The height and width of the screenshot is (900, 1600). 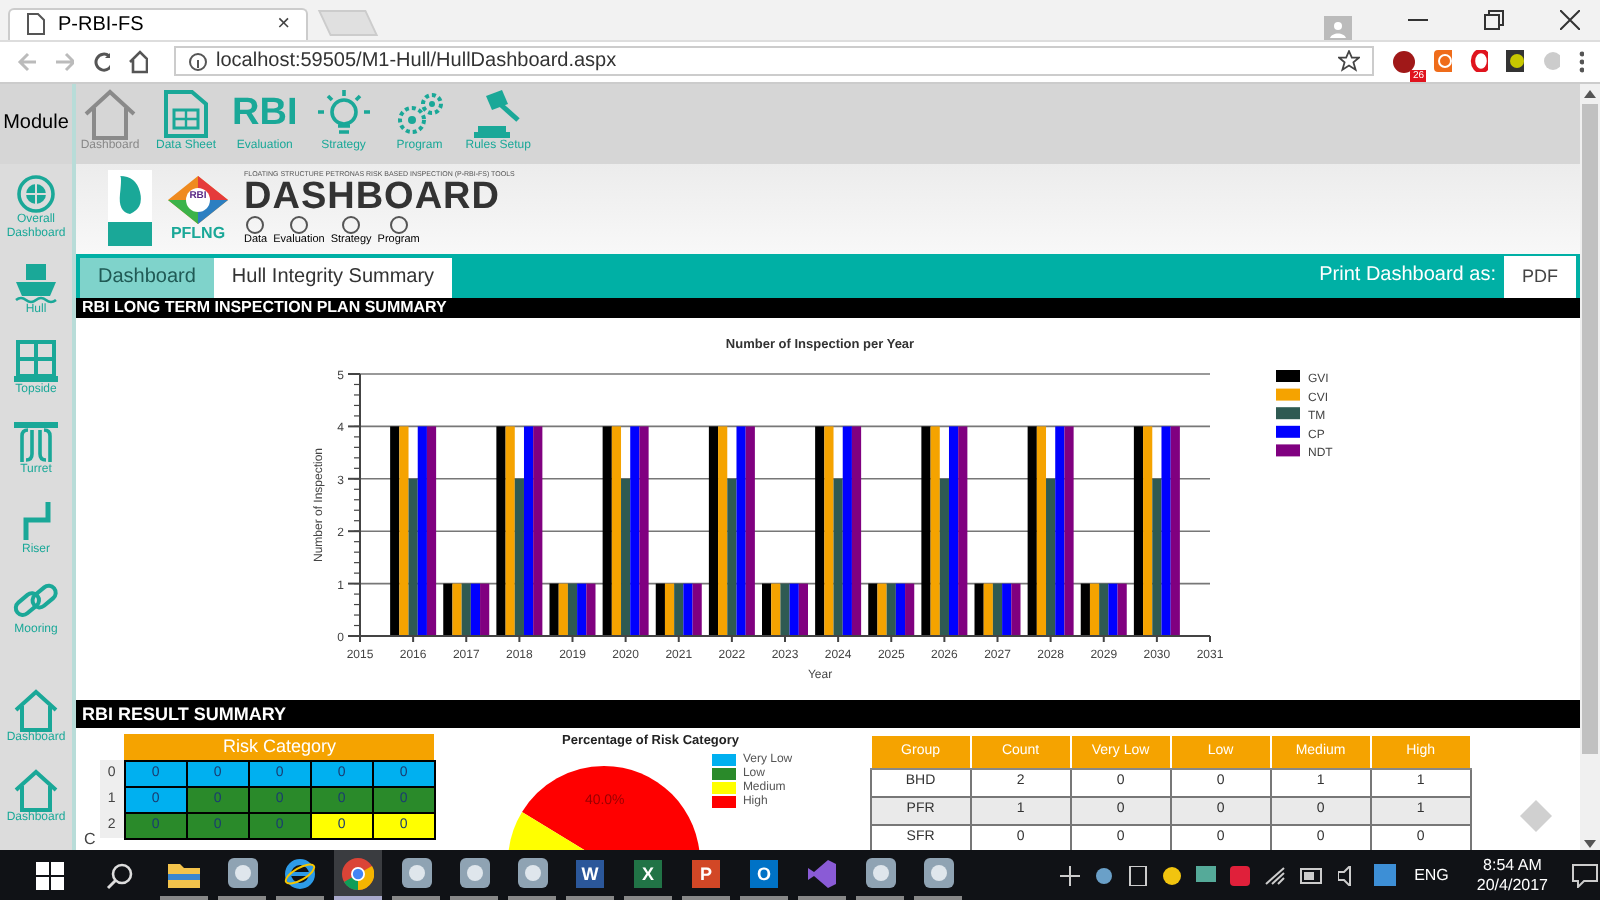 I want to click on diamond-logo-icon, so click(x=198, y=199).